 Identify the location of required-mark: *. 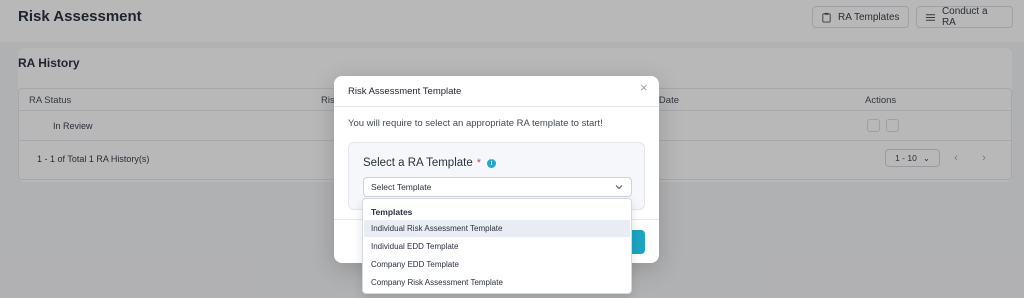
(479, 163).